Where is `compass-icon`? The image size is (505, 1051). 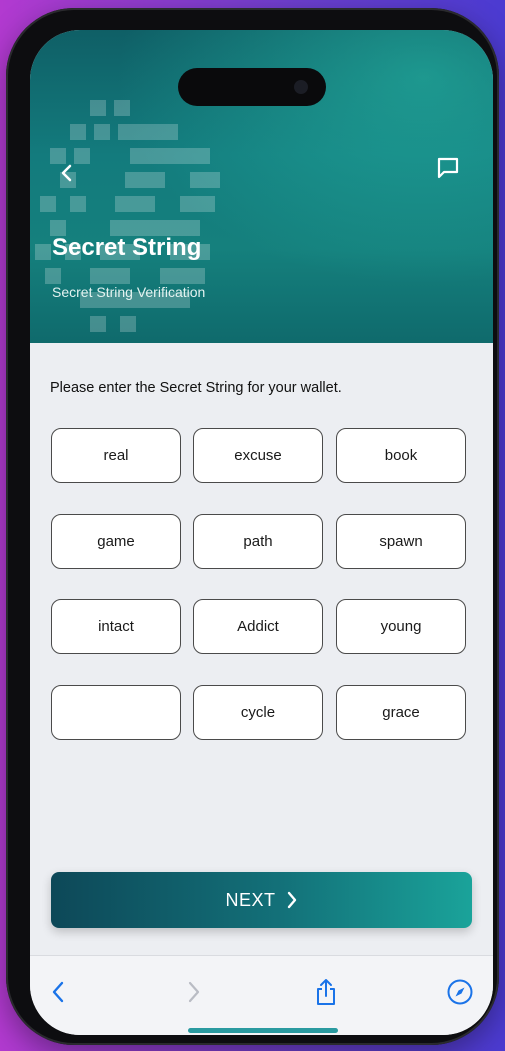
compass-icon is located at coordinates (460, 992).